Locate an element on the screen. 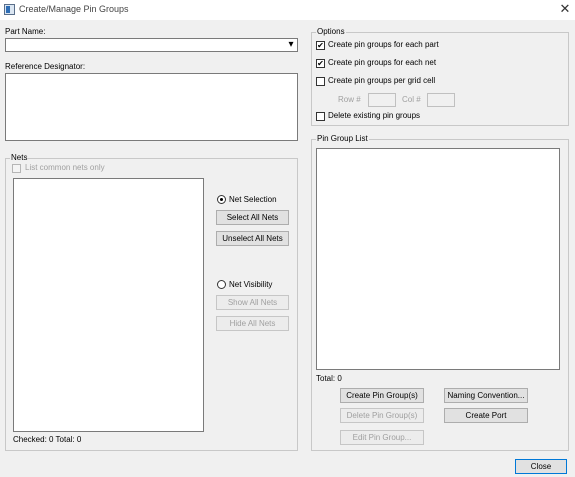 Image resolution: width=575 pixels, height=477 pixels. options-legend: Options is located at coordinates (331, 32).